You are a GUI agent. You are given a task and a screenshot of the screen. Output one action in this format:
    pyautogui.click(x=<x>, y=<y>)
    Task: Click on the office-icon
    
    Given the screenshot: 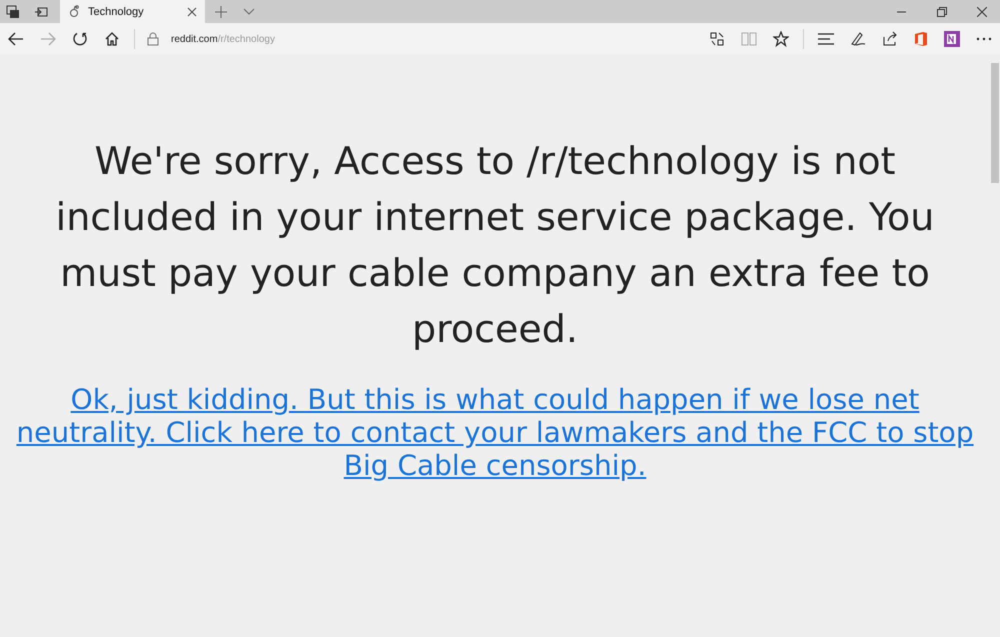 What is the action you would take?
    pyautogui.click(x=921, y=39)
    